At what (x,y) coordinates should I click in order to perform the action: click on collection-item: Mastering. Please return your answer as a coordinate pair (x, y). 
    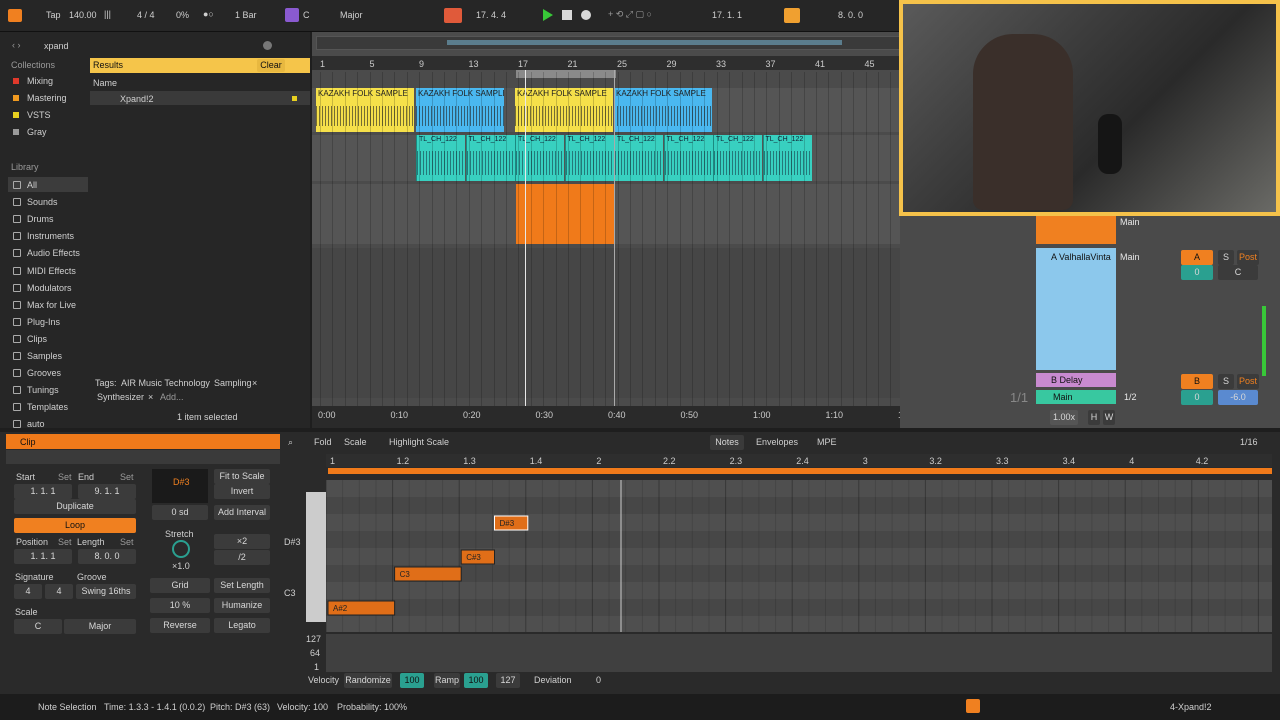
    Looking at the image, I should click on (47, 98).